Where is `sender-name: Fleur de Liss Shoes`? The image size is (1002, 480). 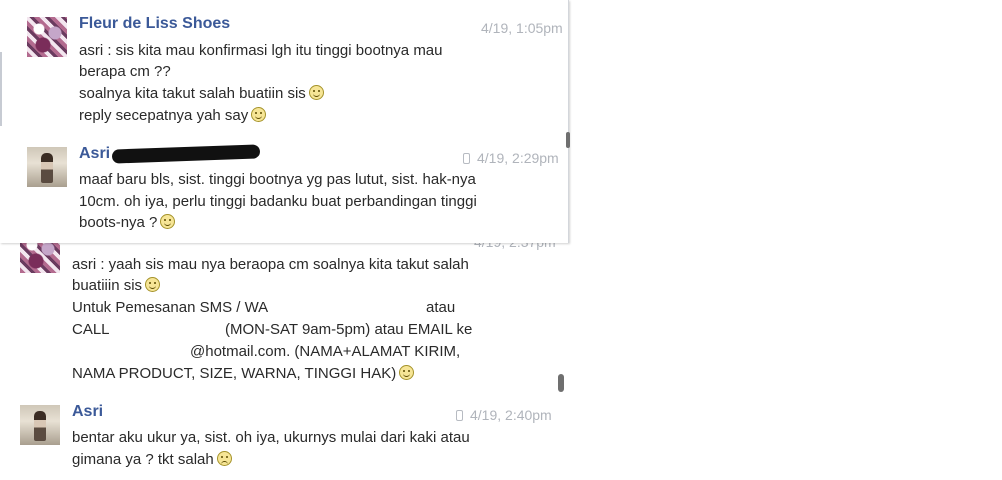 sender-name: Fleur de Liss Shoes is located at coordinates (154, 24).